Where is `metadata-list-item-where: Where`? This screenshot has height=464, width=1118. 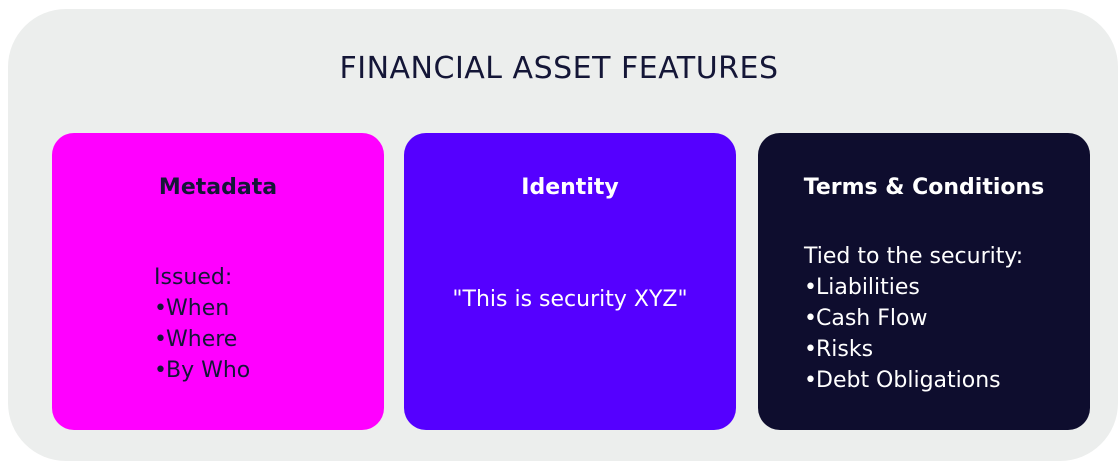
metadata-list-item-where: Where is located at coordinates (202, 339).